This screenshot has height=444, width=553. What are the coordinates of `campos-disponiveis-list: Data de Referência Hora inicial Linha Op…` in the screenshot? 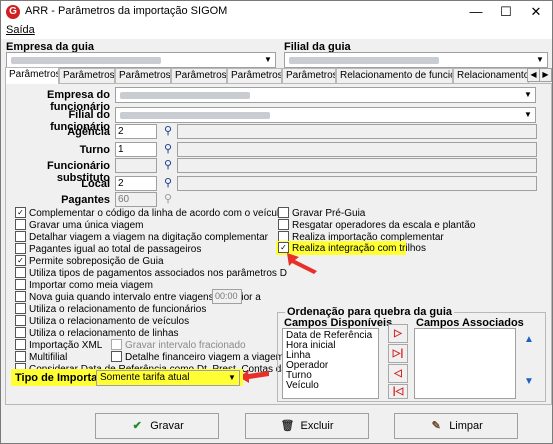 It's located at (330, 363).